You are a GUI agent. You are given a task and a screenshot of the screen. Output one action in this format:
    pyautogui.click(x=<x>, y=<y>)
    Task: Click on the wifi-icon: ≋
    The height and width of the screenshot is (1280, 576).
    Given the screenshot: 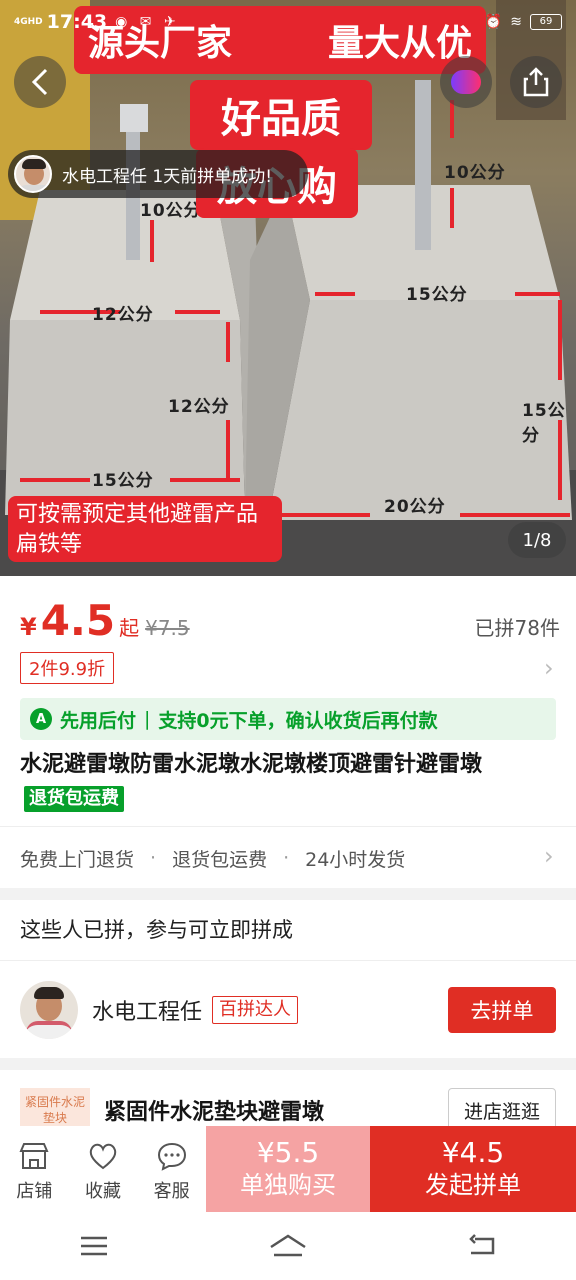 What is the action you would take?
    pyautogui.click(x=516, y=22)
    